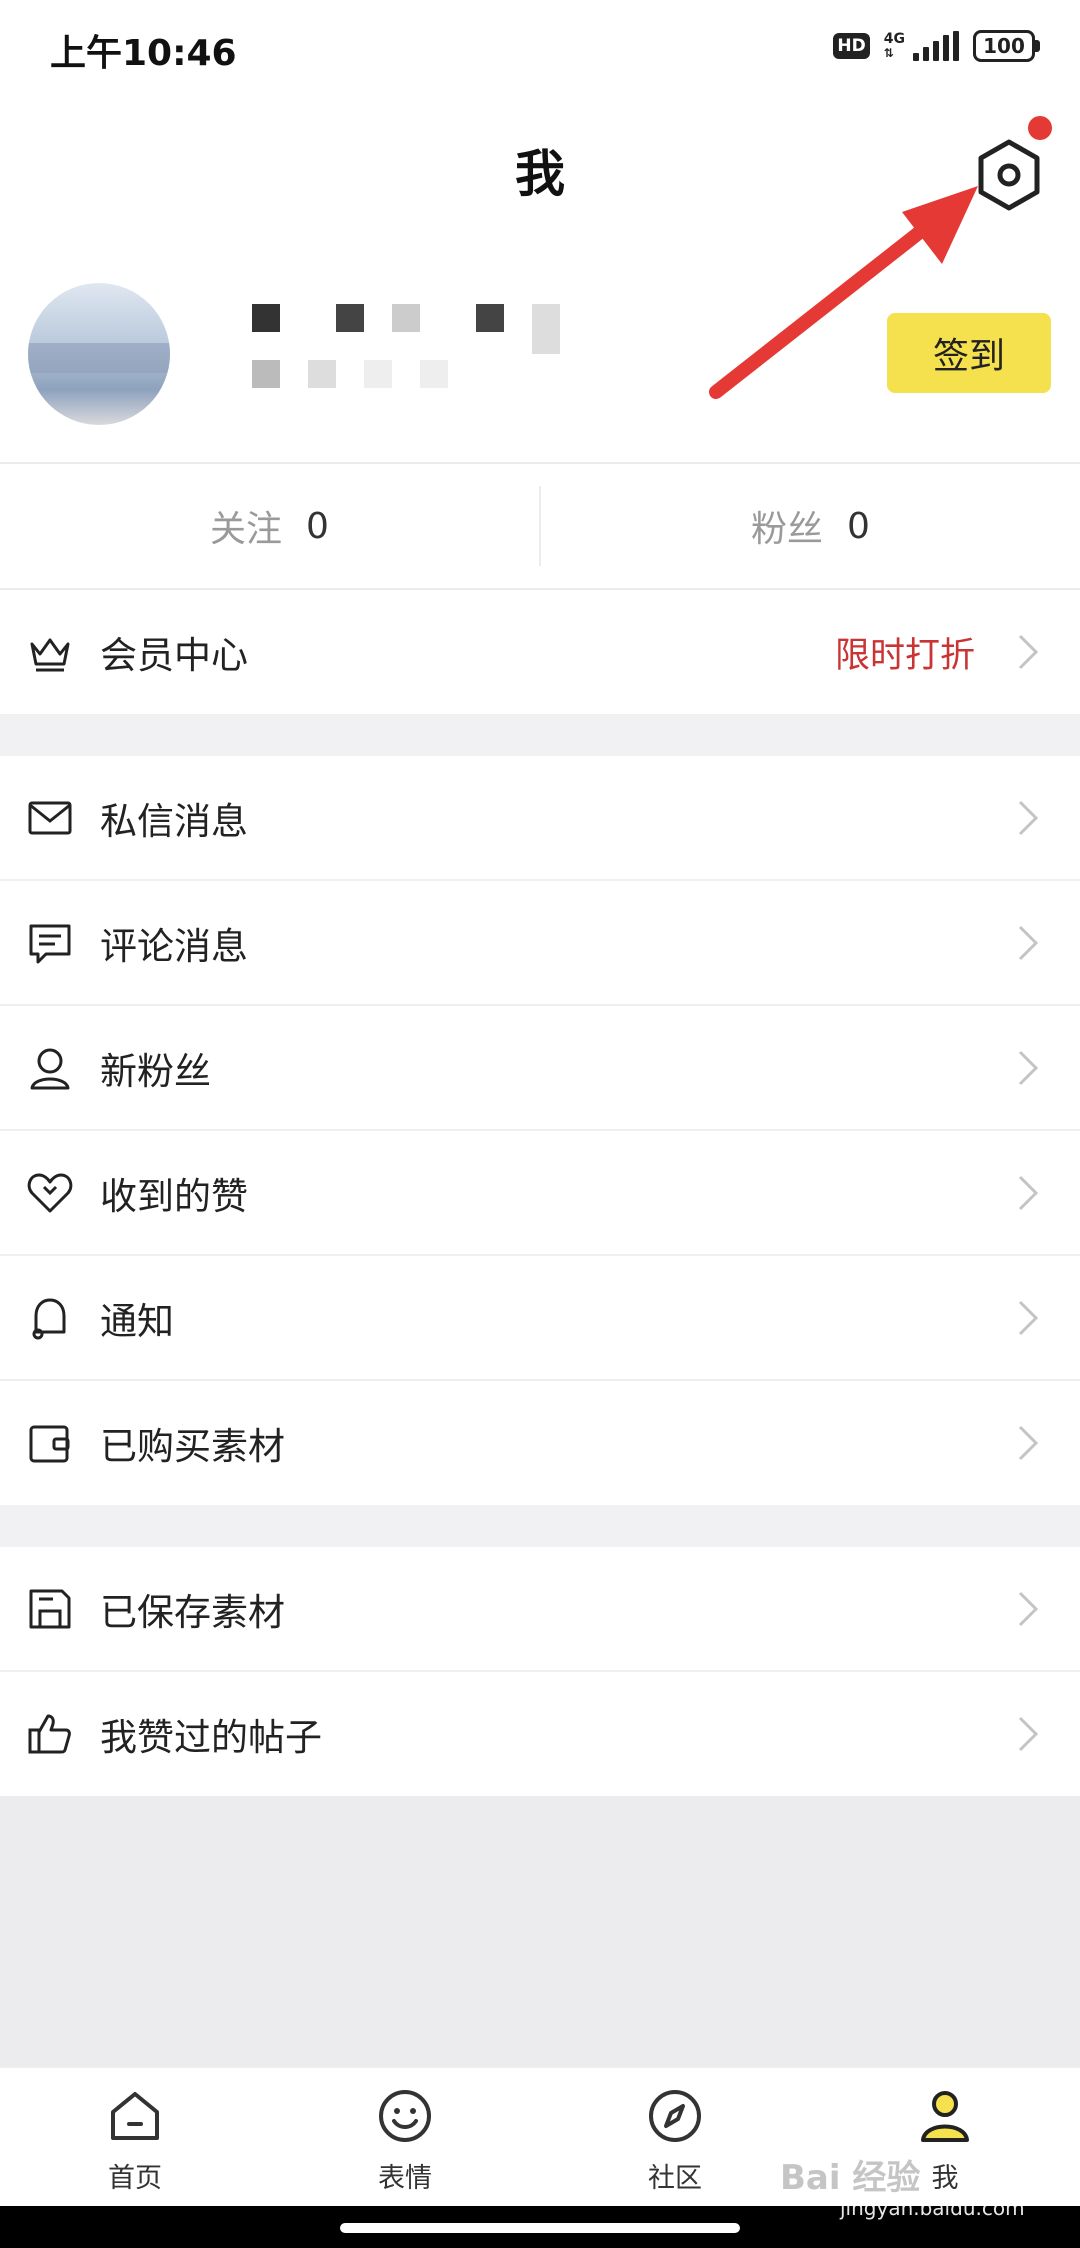 Image resolution: width=1080 pixels, height=2248 pixels. What do you see at coordinates (50, 1193) in the screenshot?
I see `heart-icon` at bounding box center [50, 1193].